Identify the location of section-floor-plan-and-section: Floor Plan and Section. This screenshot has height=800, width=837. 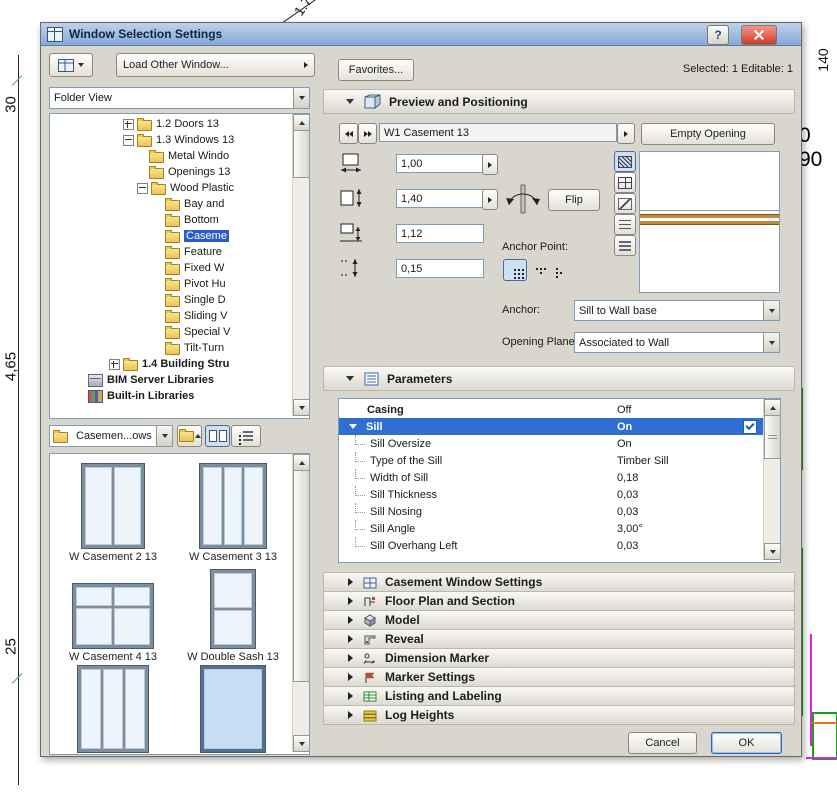
(559, 601).